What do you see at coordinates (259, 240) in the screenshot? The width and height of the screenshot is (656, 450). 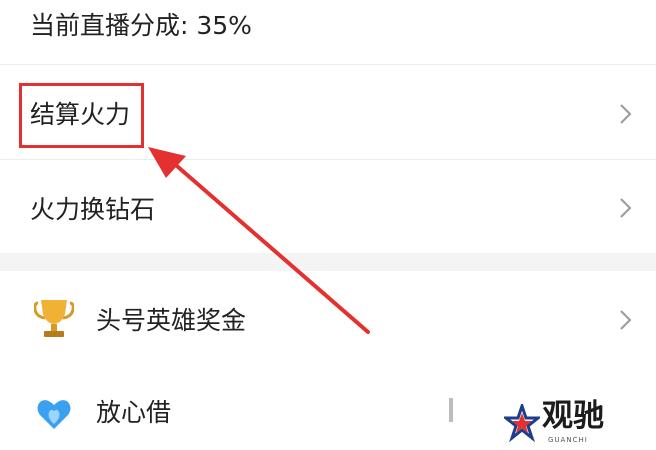 I see `annotation-arrow` at bounding box center [259, 240].